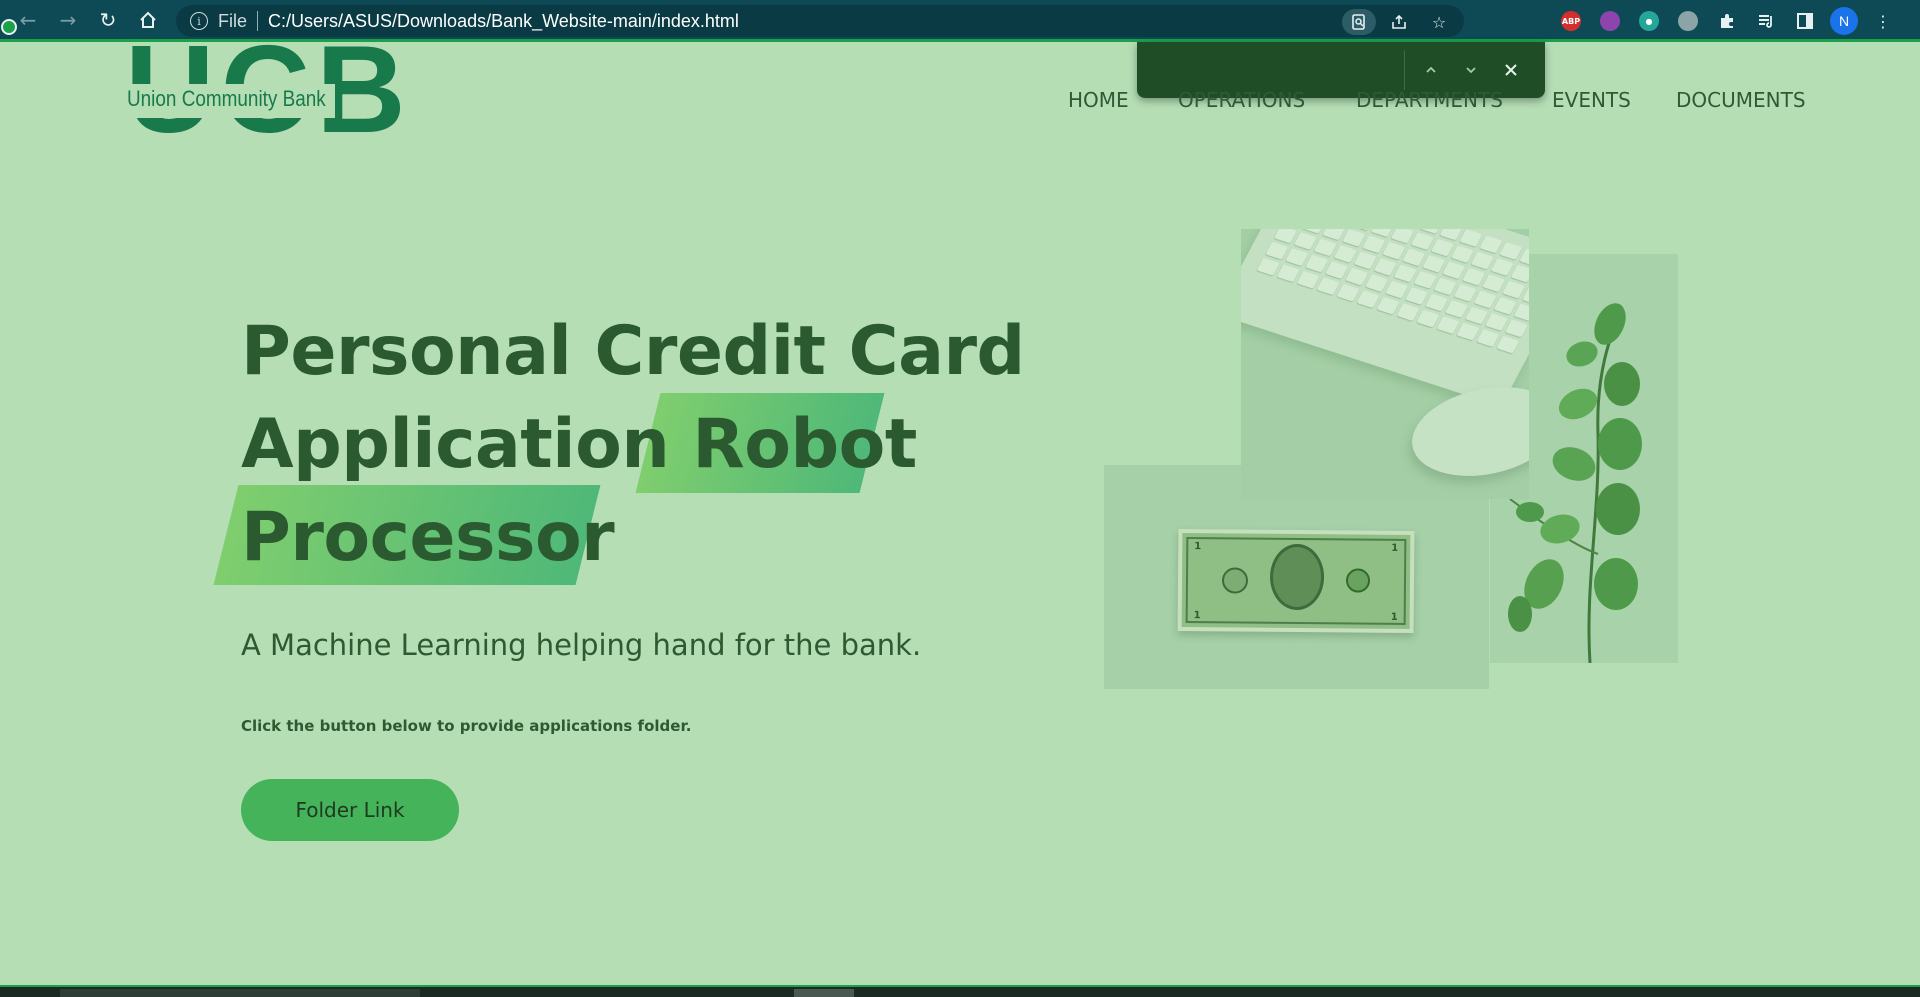 This screenshot has width=1920, height=997. I want to click on chevron-up-icon, so click(1431, 69).